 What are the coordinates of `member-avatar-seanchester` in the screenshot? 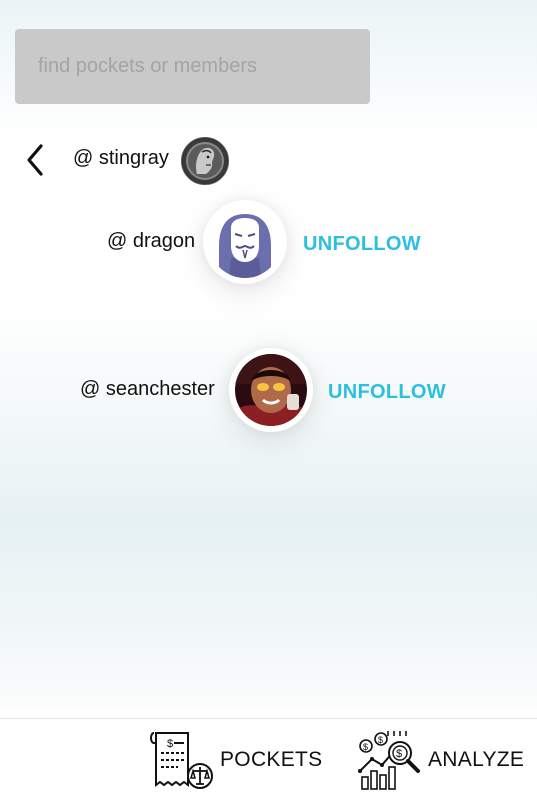 It's located at (271, 390).